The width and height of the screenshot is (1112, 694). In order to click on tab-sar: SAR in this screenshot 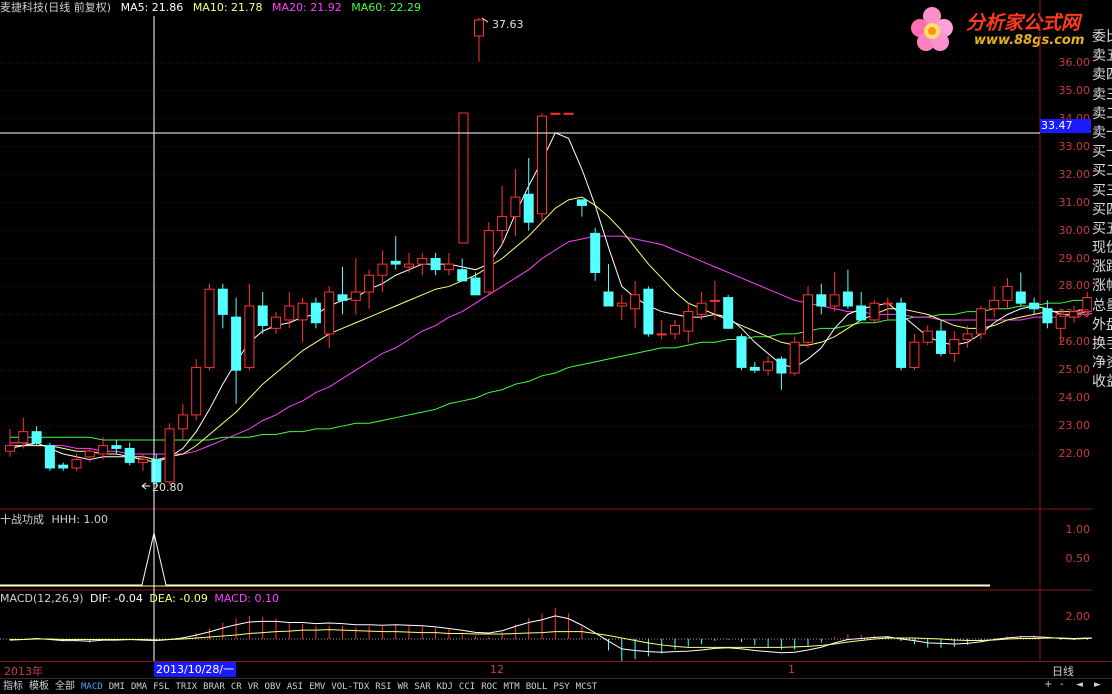, I will do `click(422, 687)`.